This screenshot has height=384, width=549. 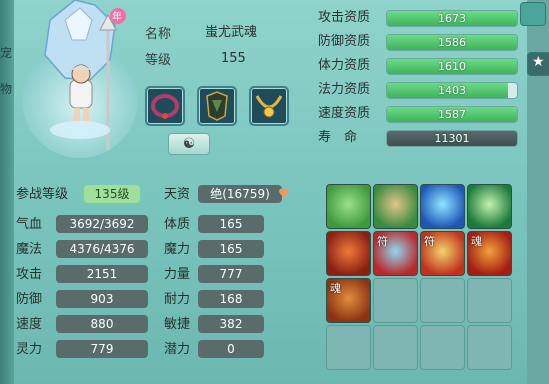 I want to click on pot-label: 潜力, so click(x=177, y=349).